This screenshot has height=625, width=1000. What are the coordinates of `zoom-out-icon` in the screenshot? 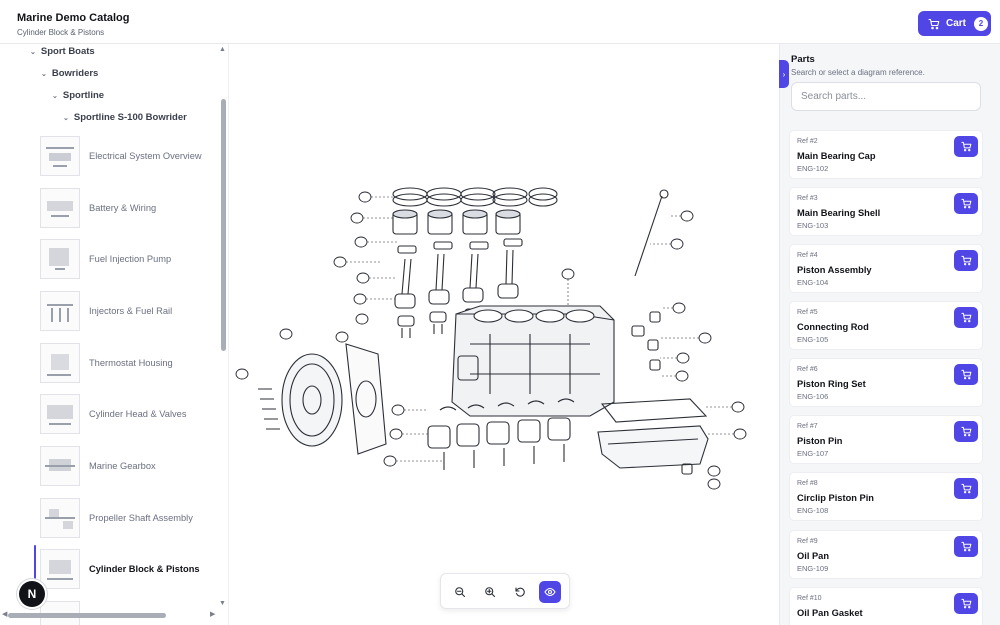 It's located at (460, 592).